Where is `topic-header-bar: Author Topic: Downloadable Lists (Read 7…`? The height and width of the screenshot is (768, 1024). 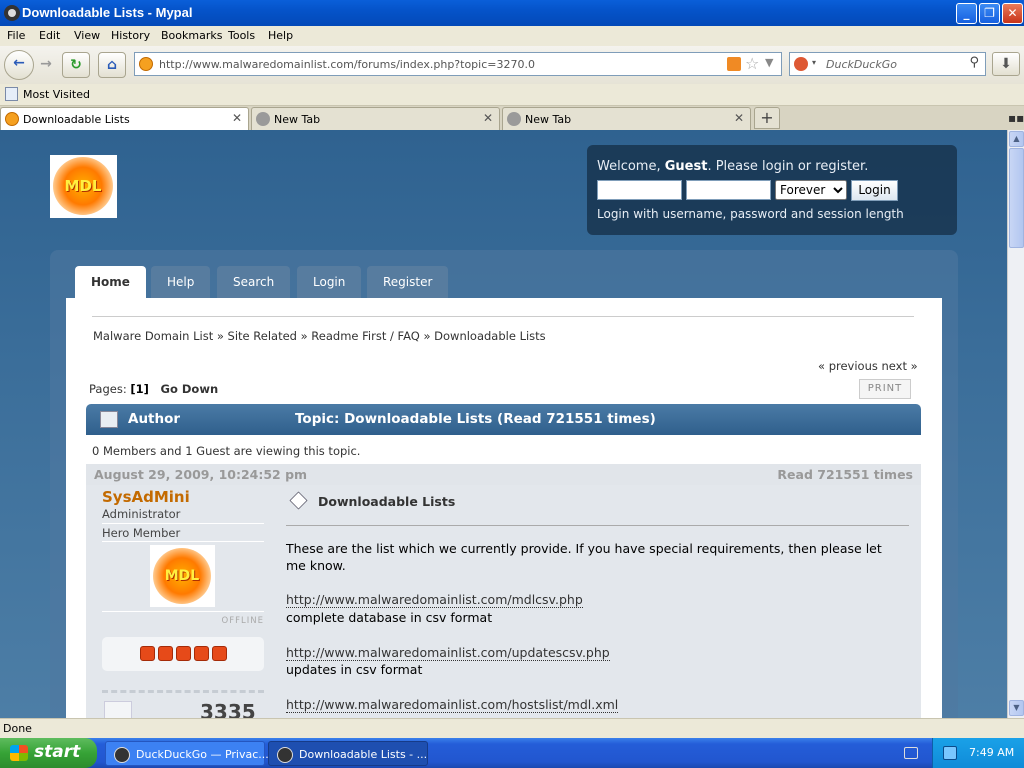 topic-header-bar: Author Topic: Downloadable Lists (Read 7… is located at coordinates (503, 419).